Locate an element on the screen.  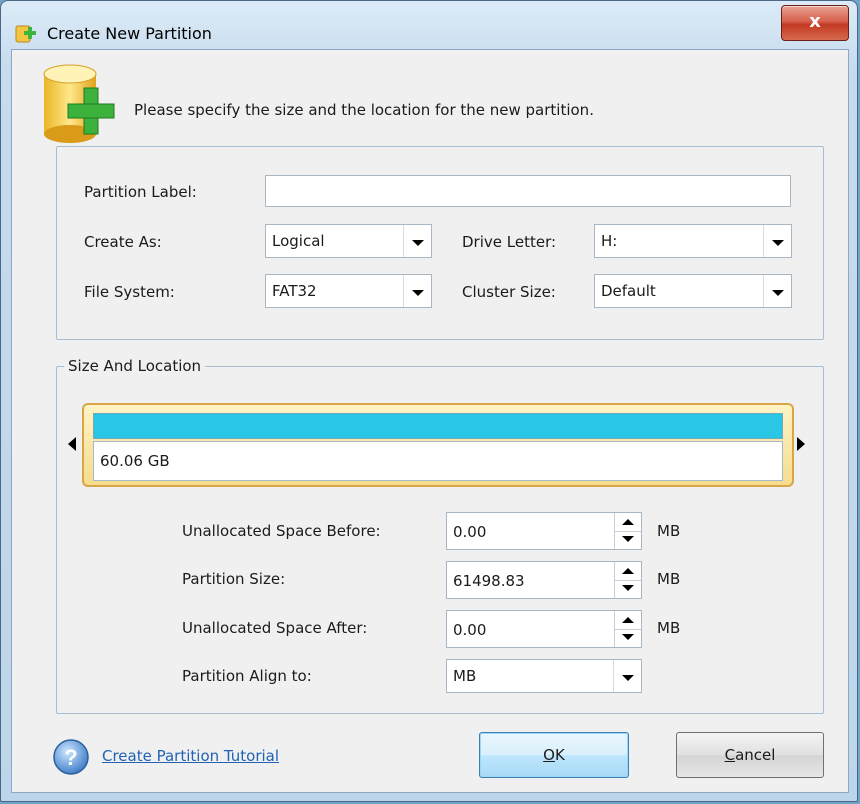
unallocated-after-unit: MB is located at coordinates (669, 628).